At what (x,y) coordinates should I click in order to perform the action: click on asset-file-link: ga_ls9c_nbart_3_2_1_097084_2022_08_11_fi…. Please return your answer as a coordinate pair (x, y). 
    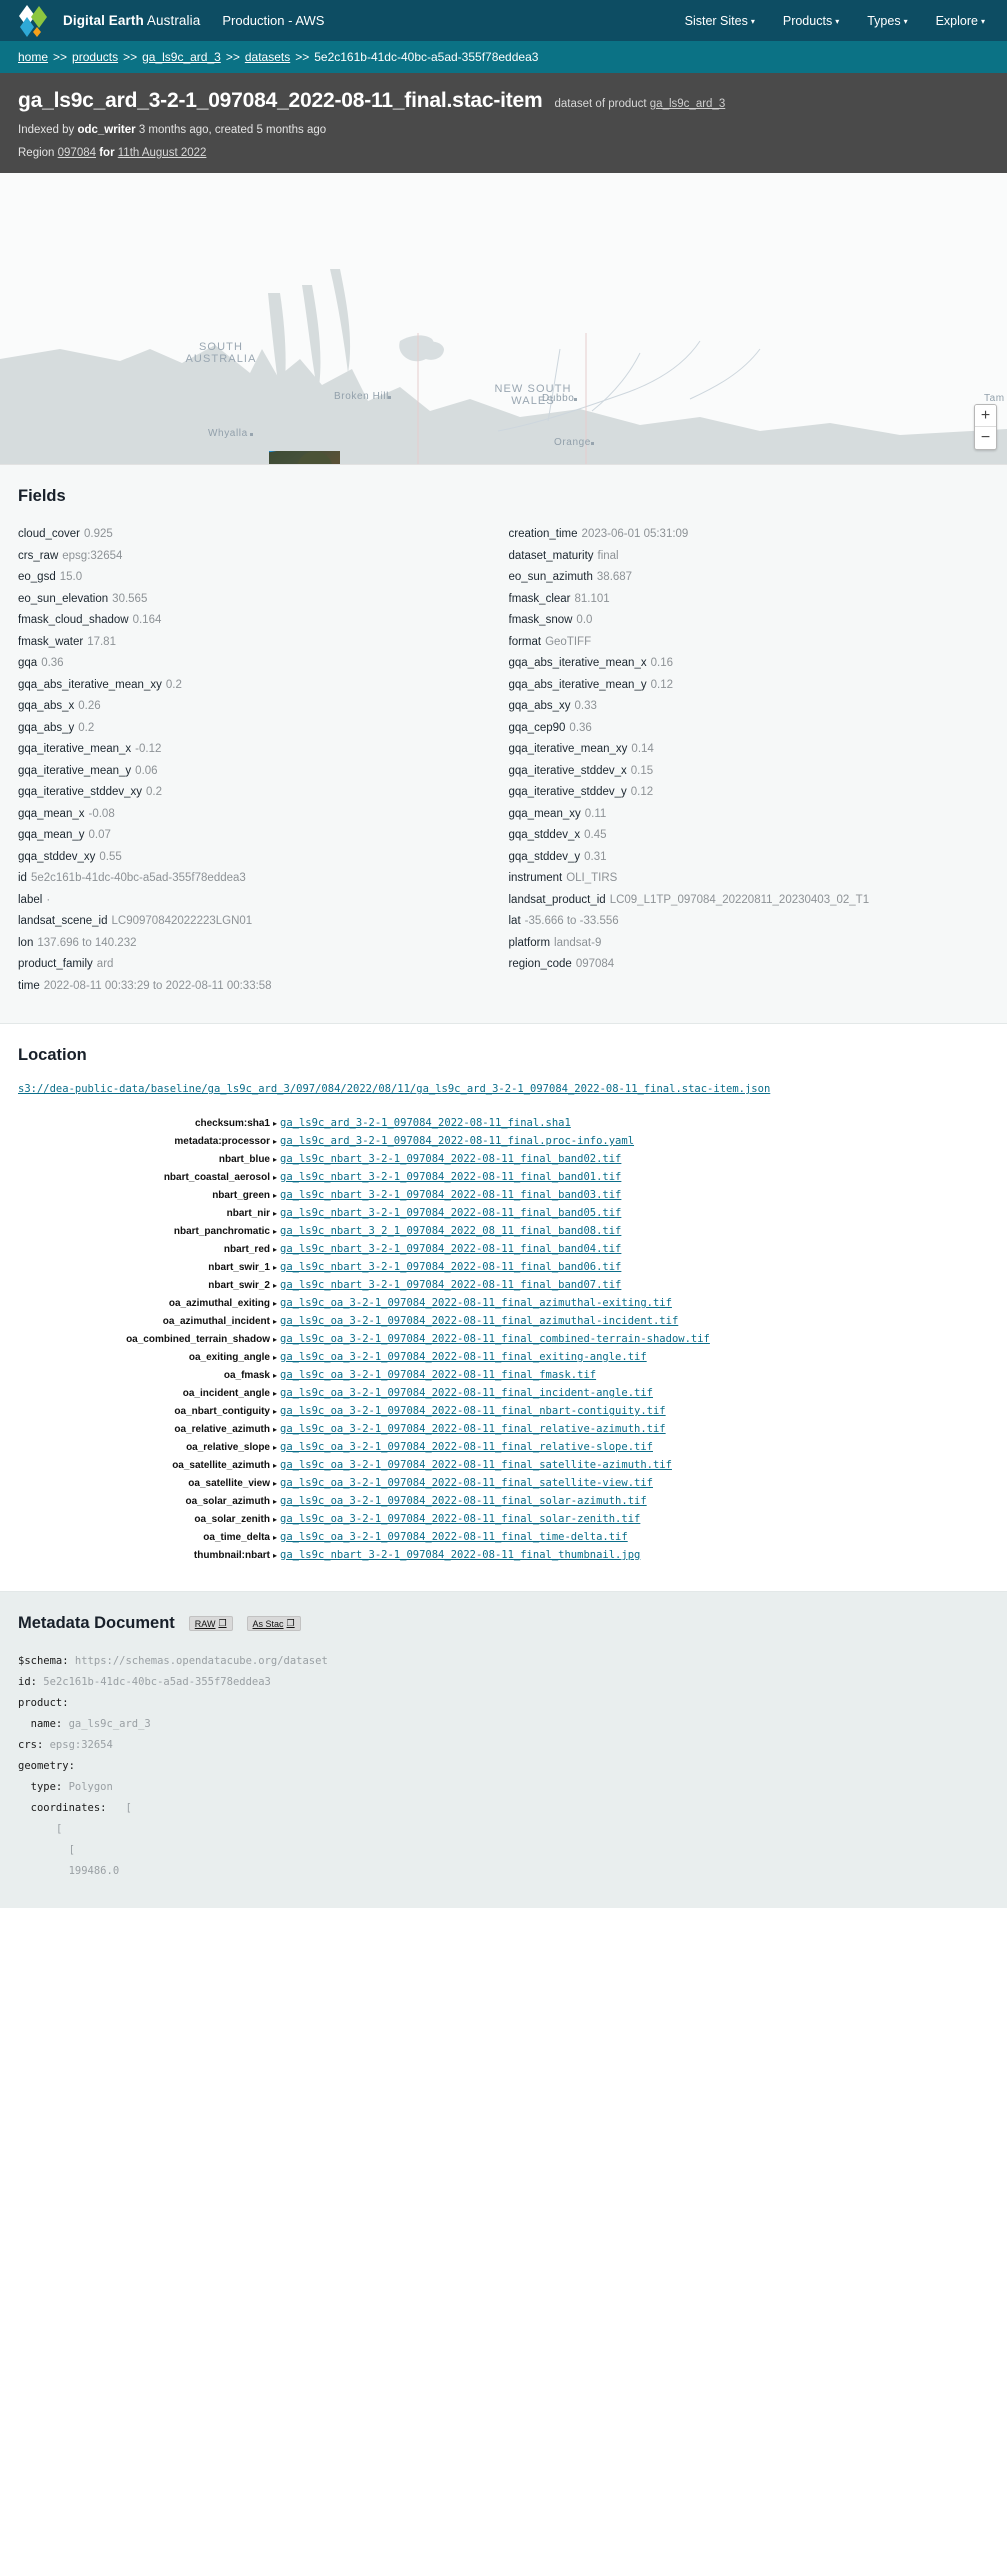
    Looking at the image, I should click on (450, 1232).